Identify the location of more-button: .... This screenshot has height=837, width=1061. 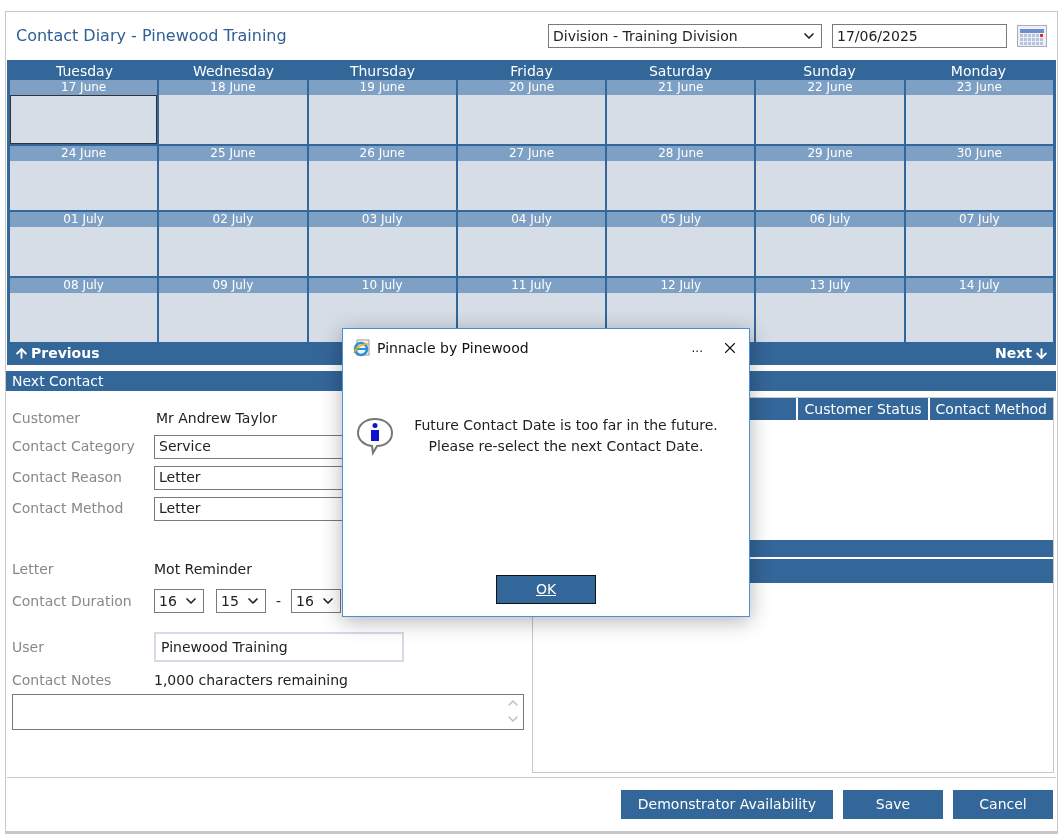
(697, 348).